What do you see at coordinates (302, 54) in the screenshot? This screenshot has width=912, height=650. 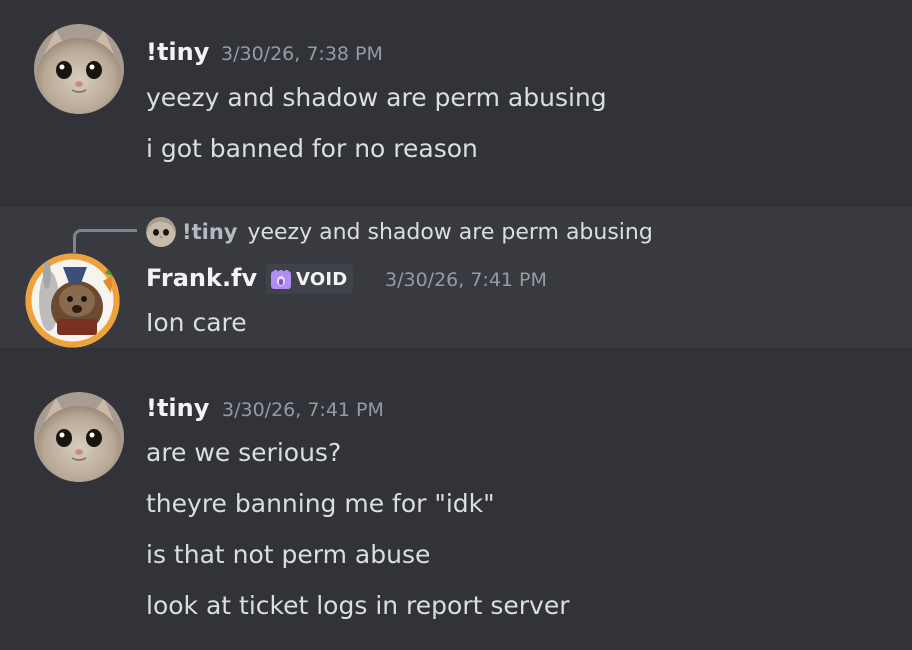 I see `message-timestamp: 3/30/26, 7:38 PM` at bounding box center [302, 54].